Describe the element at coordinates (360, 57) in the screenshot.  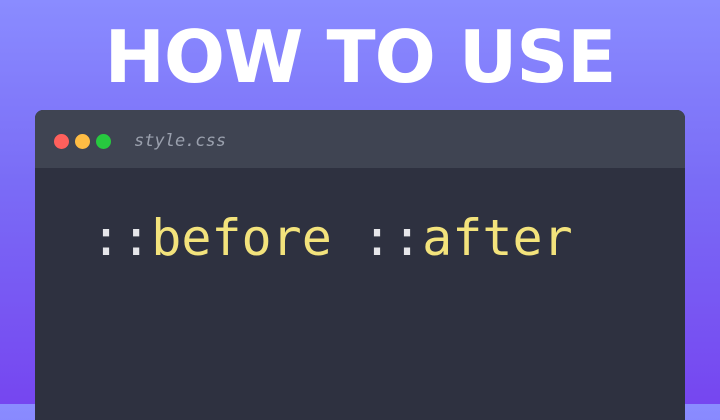
I see `headline: HOW TO USE` at that location.